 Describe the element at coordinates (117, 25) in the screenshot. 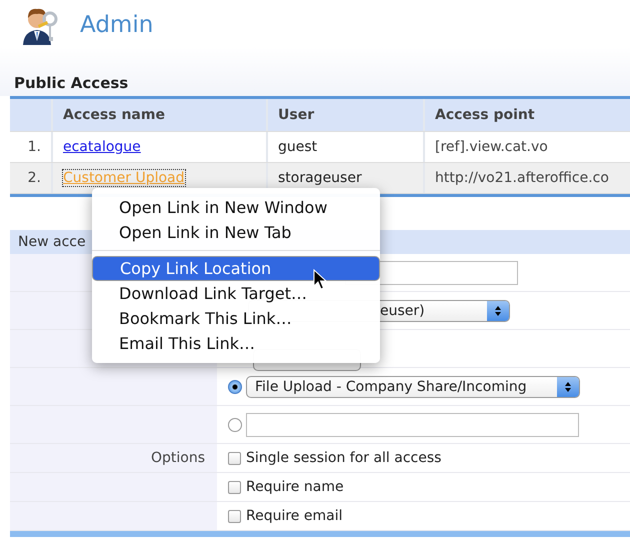

I see `page-title: Admin` at that location.